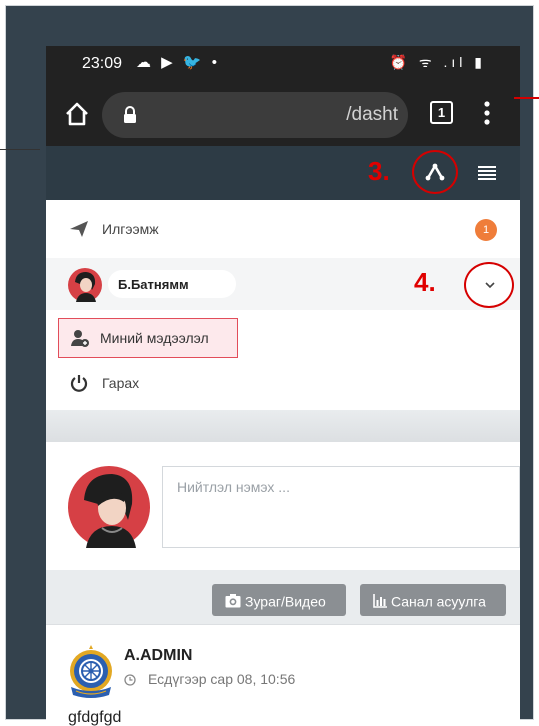 This screenshot has height=726, width=539. I want to click on post-author: A.ADMIN, so click(158, 656).